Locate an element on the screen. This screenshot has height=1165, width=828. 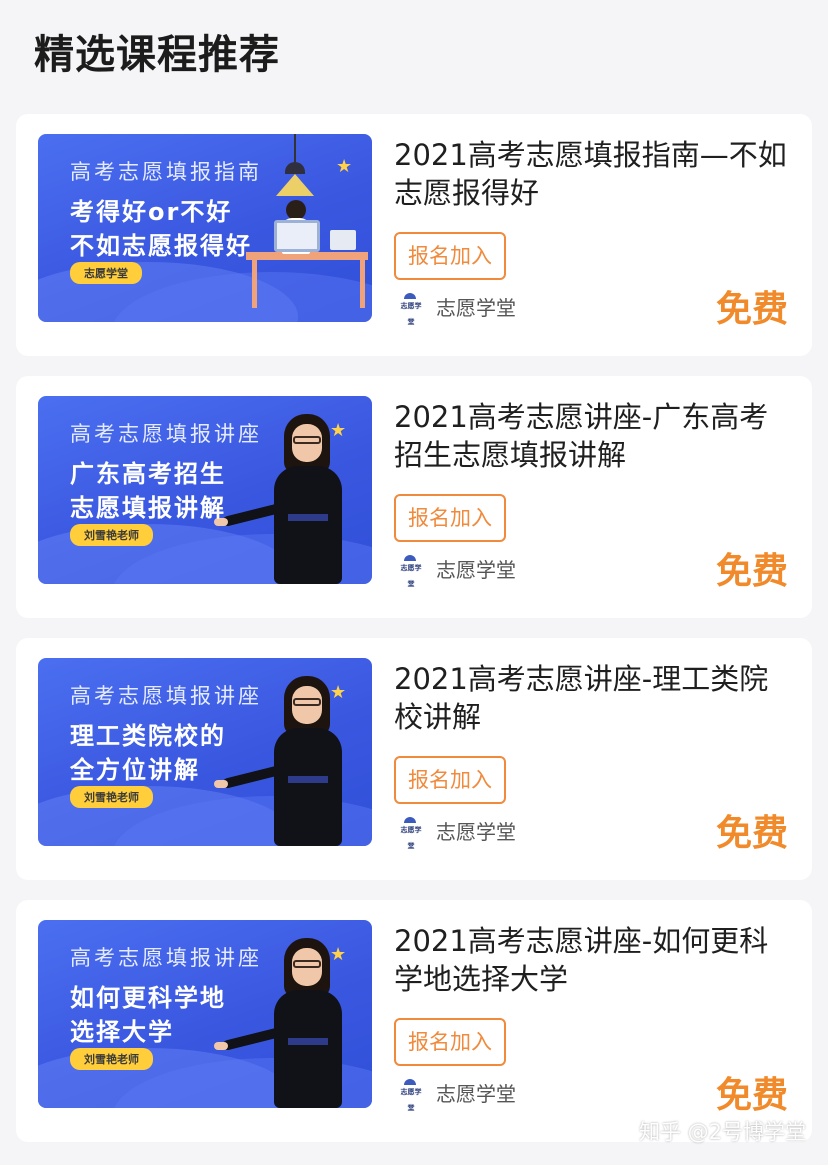
thumbnail-subtitle: 高考志愿填报指南 is located at coordinates (166, 172).